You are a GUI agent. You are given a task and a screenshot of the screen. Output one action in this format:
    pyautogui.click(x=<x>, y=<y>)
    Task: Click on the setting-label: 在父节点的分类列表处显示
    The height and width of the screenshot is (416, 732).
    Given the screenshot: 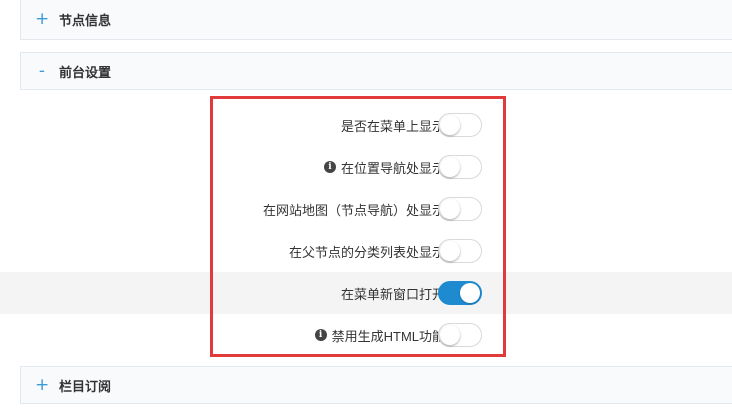 What is the action you would take?
    pyautogui.click(x=366, y=252)
    